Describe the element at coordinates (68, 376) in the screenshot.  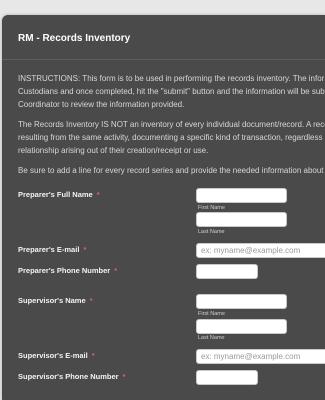
I see `supervisor-phone-label-text: Supervisor's Phone Number` at that location.